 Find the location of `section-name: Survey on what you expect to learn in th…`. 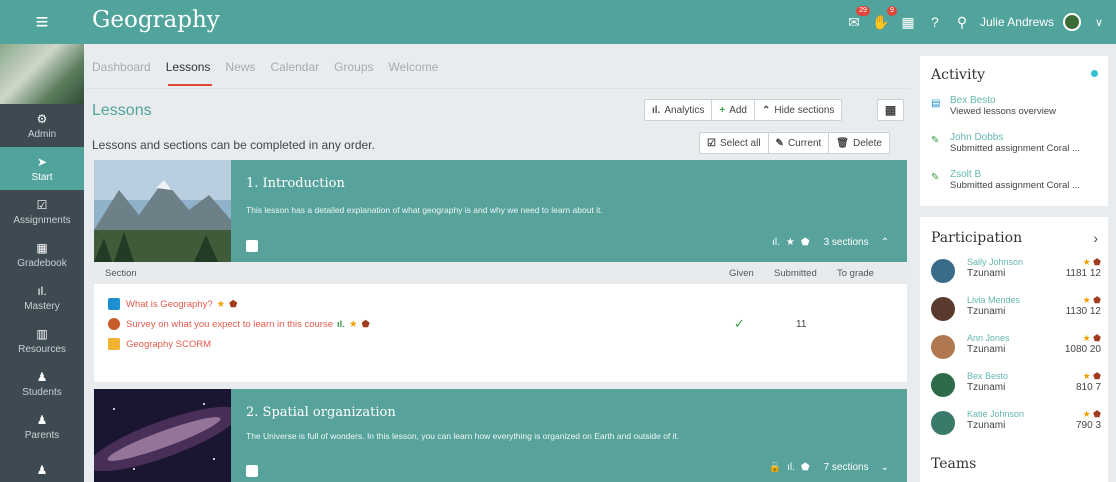

section-name: Survey on what you expect to learn in th… is located at coordinates (230, 324).